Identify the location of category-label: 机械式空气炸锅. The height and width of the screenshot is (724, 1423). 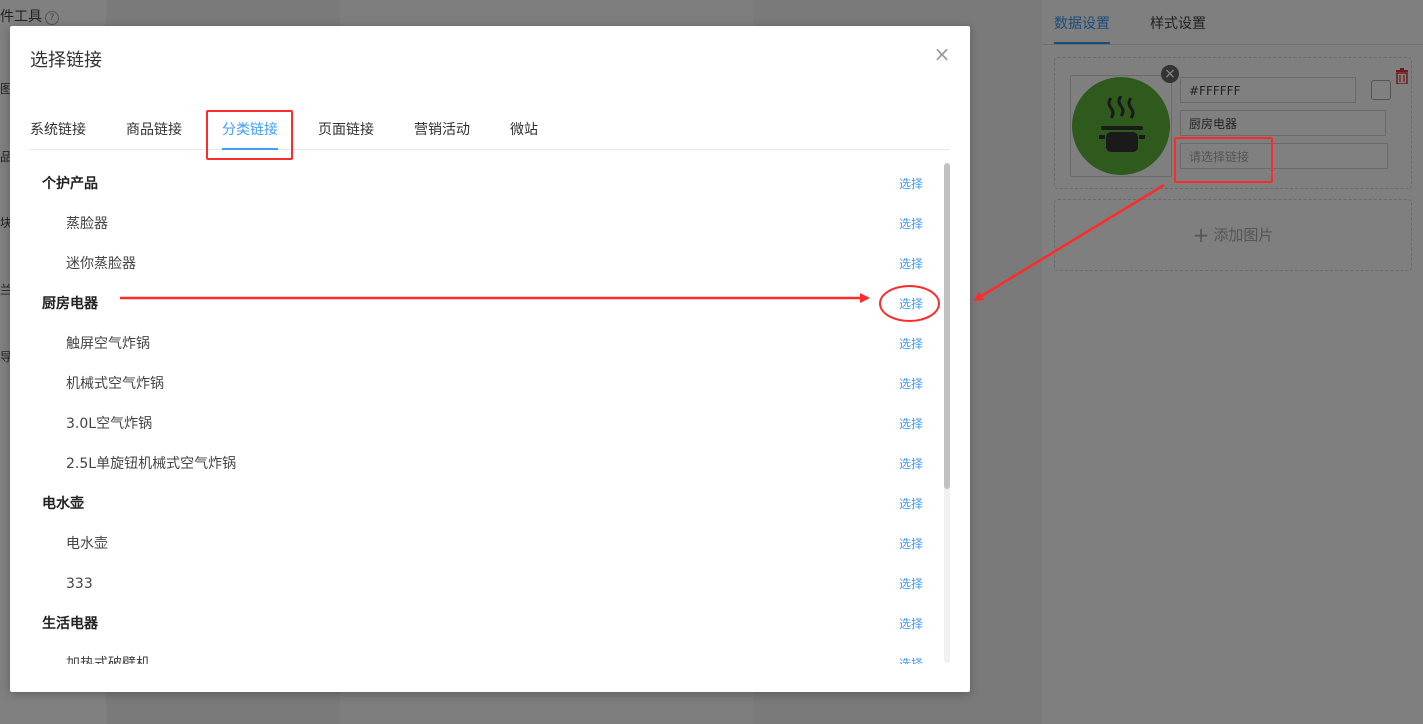
(115, 384).